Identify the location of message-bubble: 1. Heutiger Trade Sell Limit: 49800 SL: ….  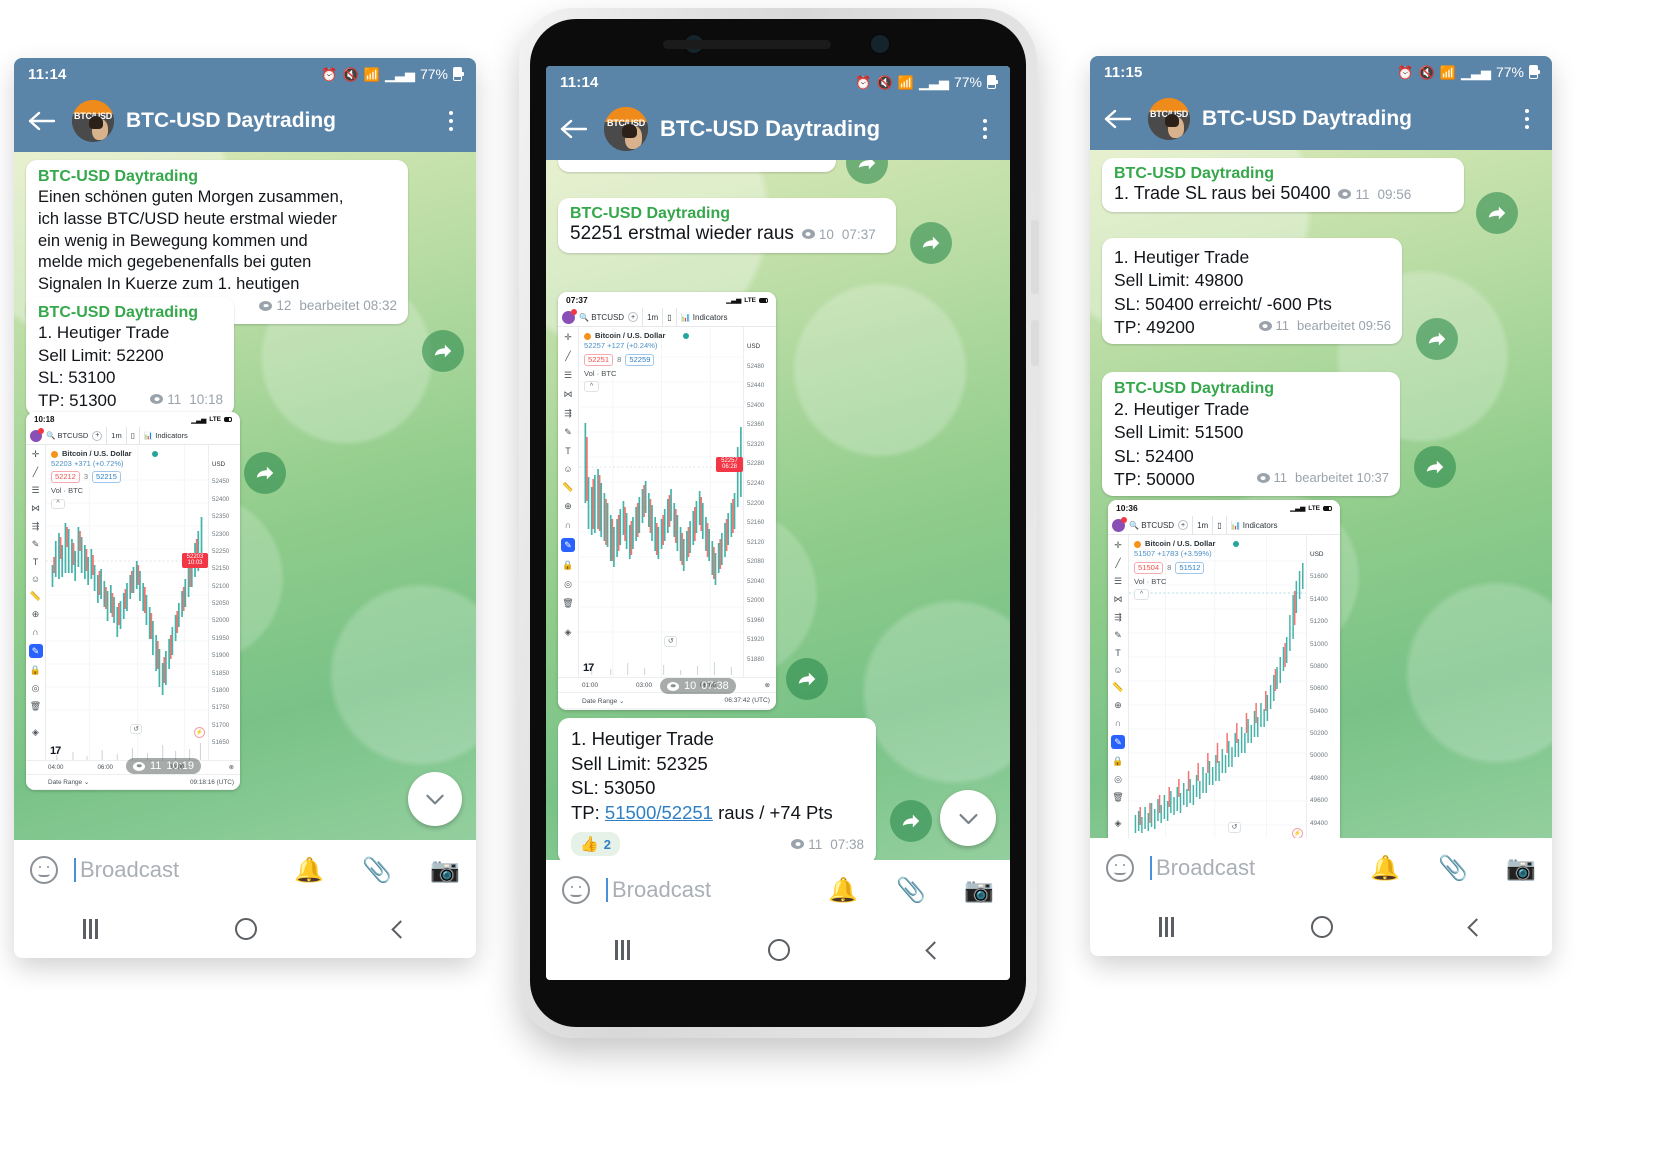
(1252, 291).